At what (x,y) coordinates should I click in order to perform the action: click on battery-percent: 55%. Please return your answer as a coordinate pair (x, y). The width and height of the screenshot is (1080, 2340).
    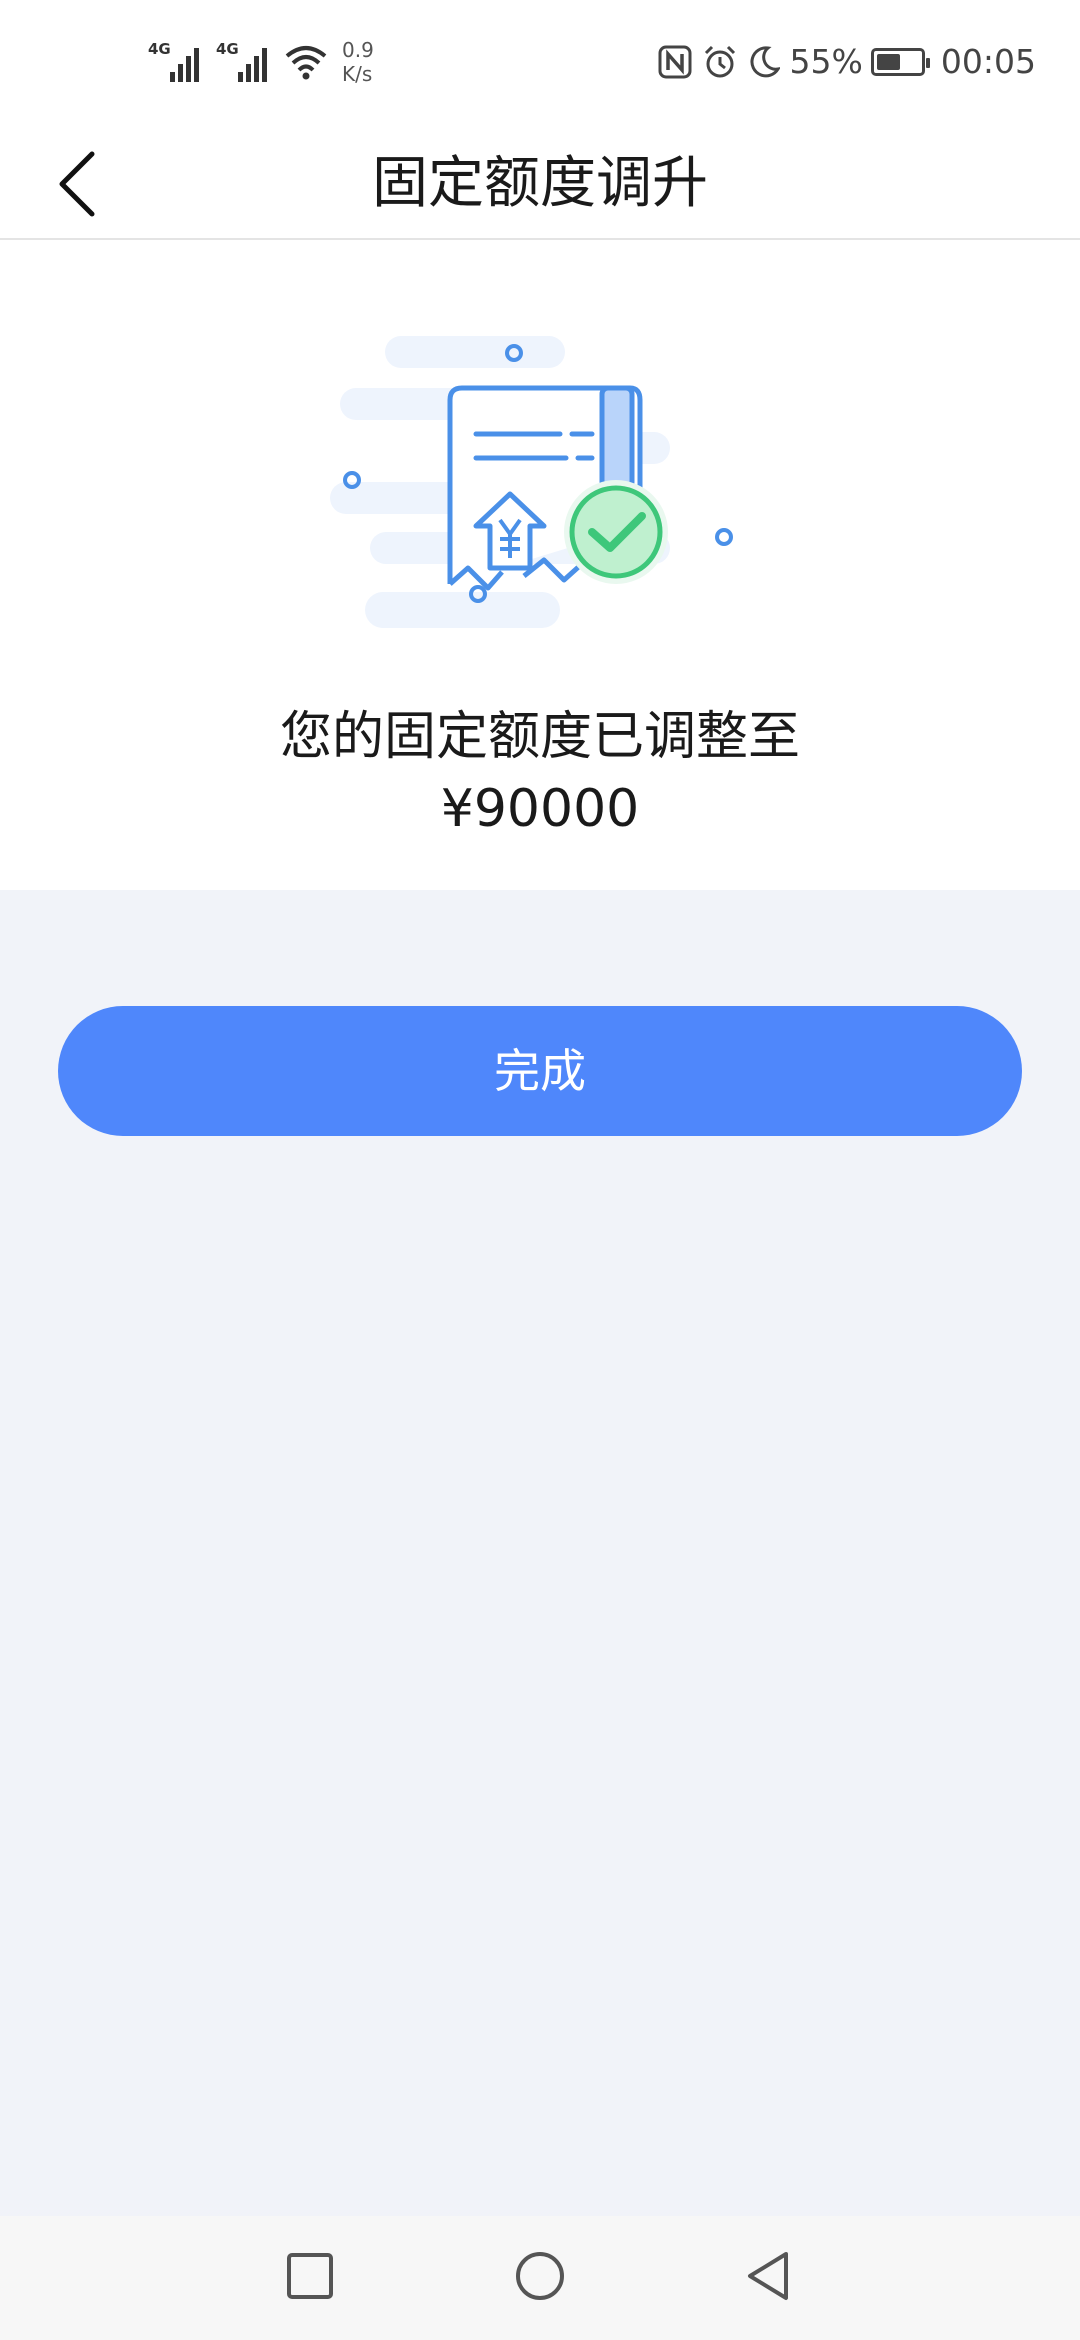
    Looking at the image, I should click on (826, 61).